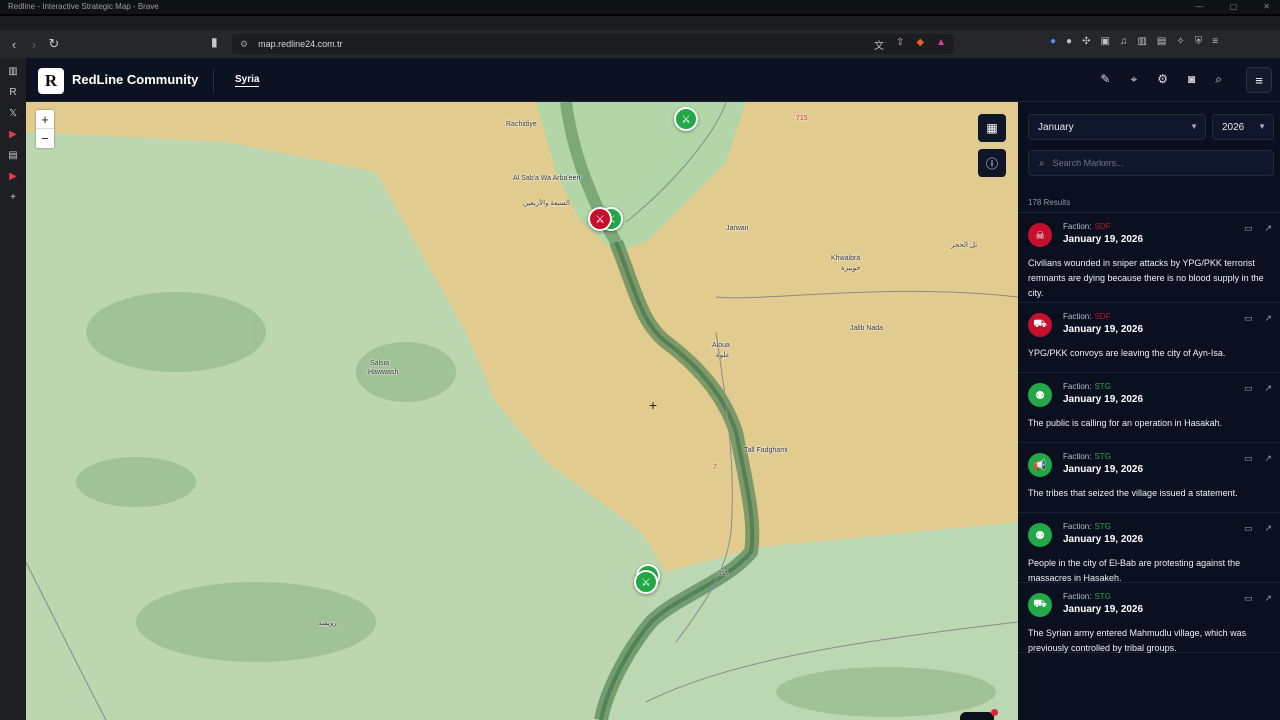 Image resolution: width=1280 pixels, height=720 pixels. Describe the element at coordinates (1086, 41) in the screenshot. I see `extensions-icon: ✣` at that location.